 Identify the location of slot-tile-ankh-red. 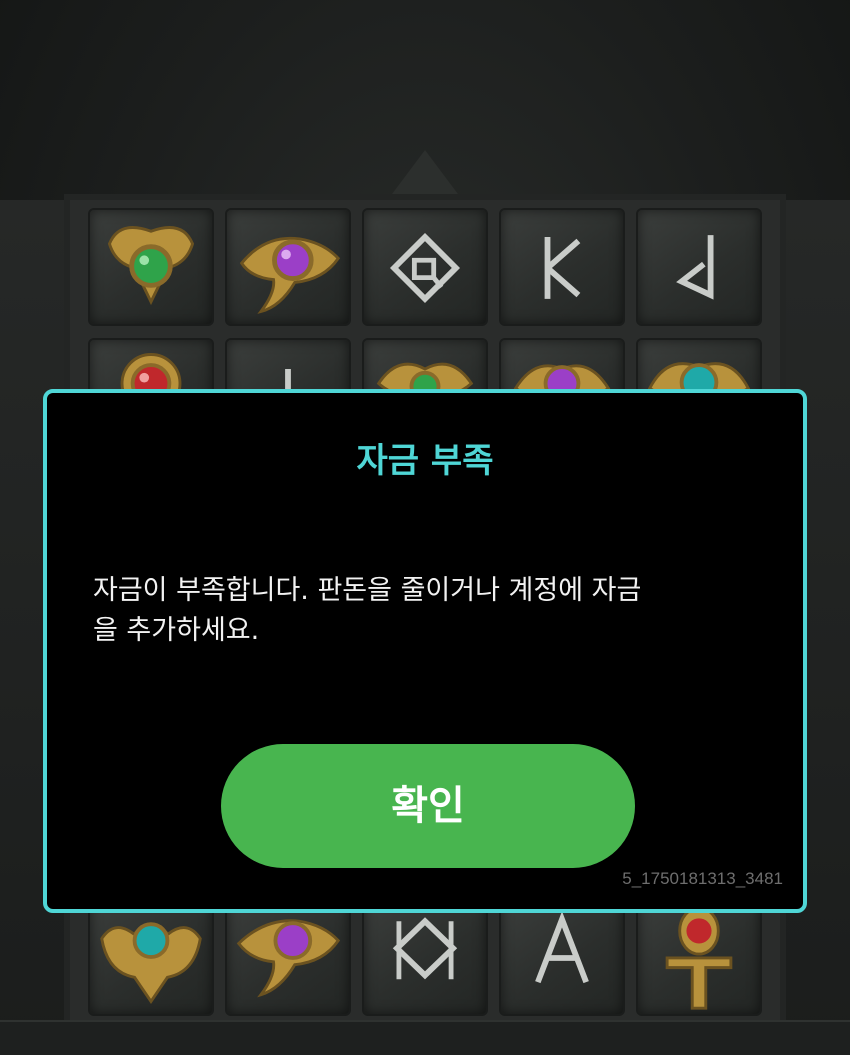
(699, 957).